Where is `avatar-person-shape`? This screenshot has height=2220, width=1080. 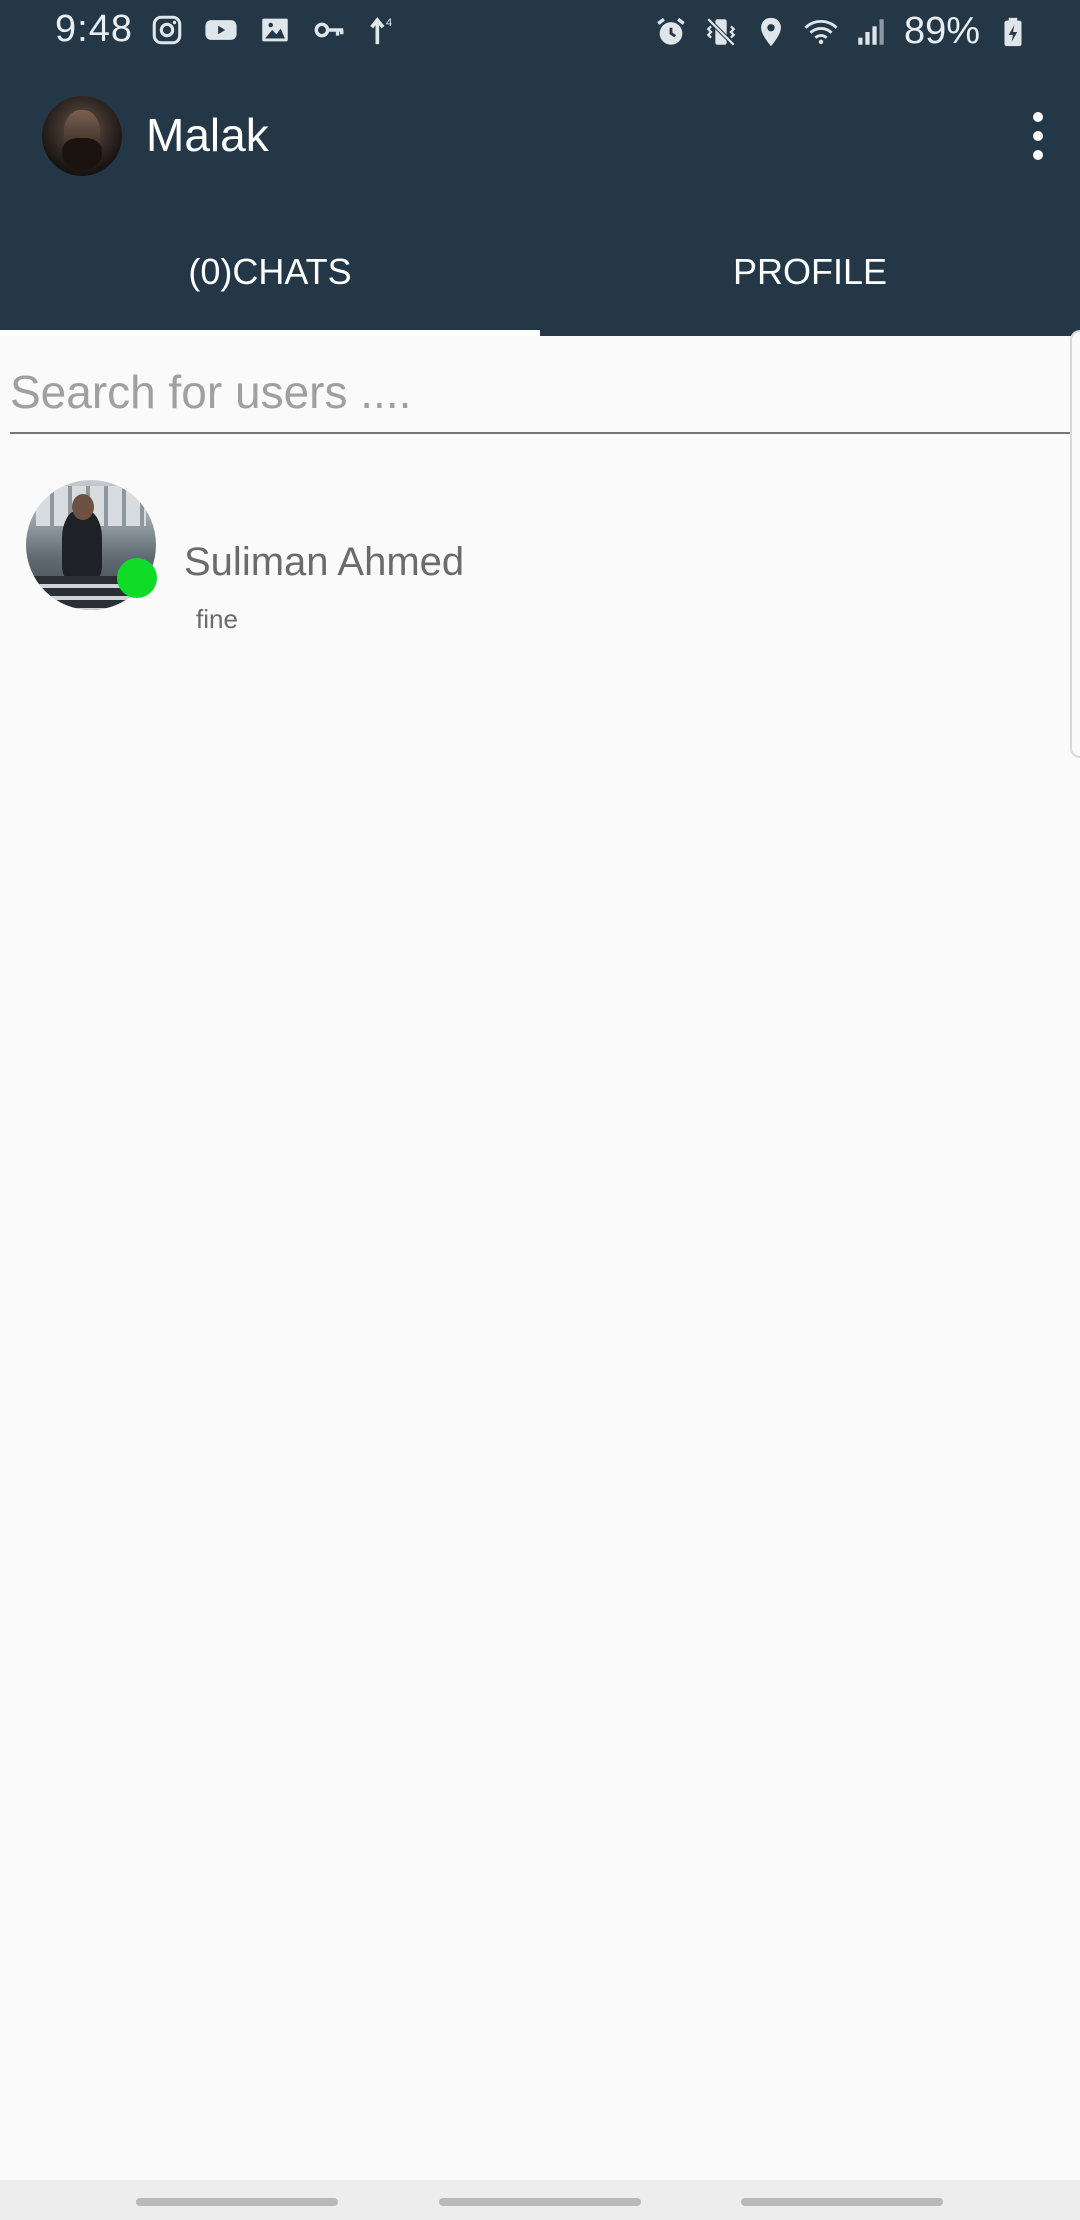
avatar-person-shape is located at coordinates (82, 545).